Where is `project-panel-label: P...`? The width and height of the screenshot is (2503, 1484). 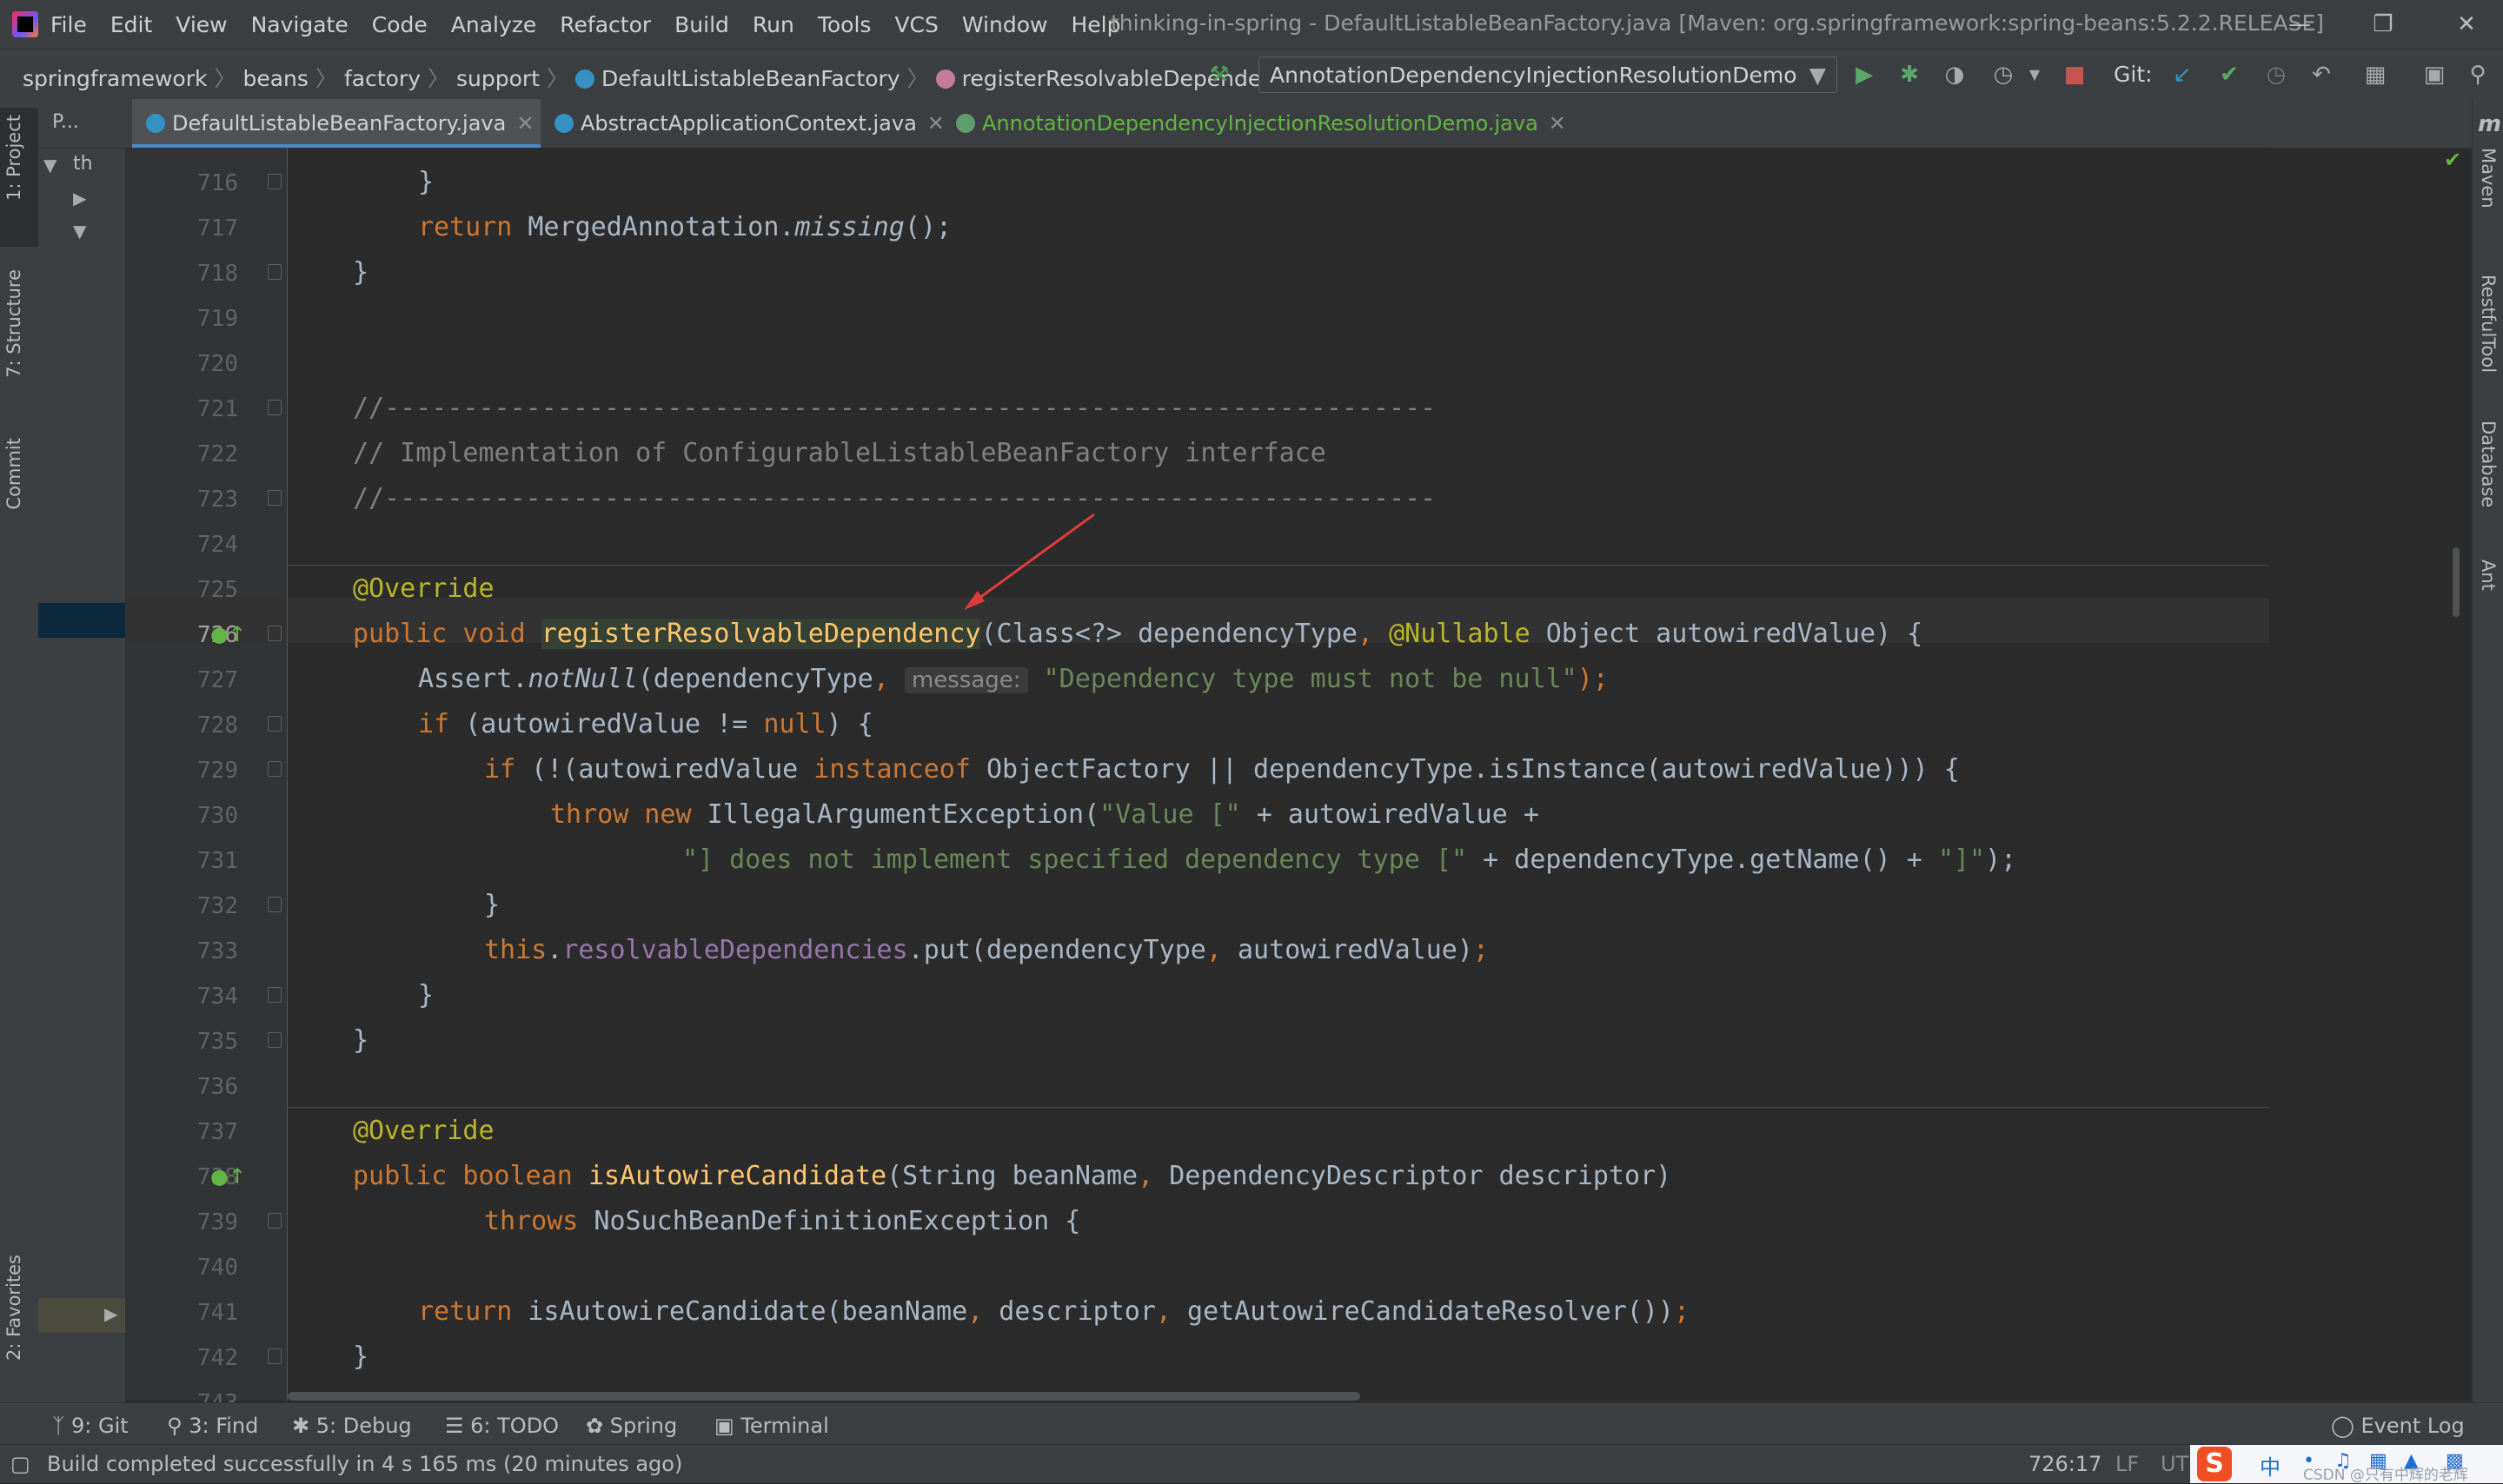
project-panel-label: P... is located at coordinates (65, 122).